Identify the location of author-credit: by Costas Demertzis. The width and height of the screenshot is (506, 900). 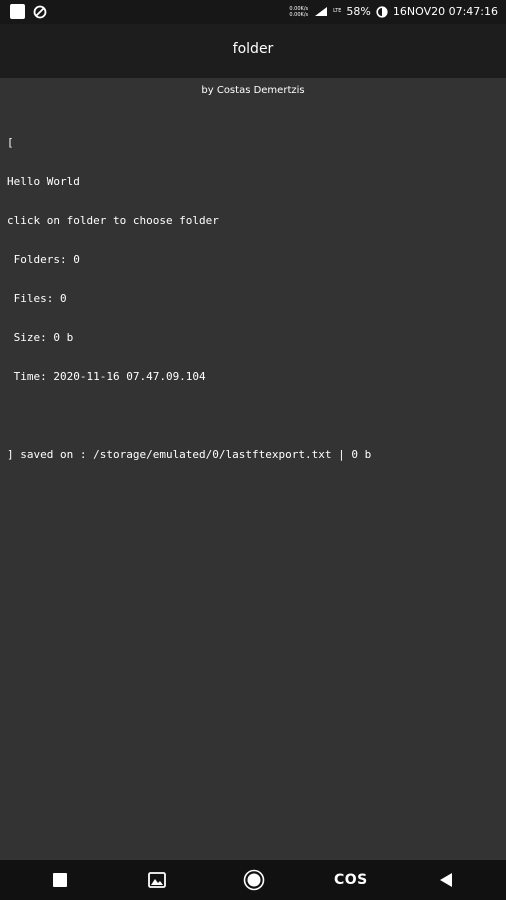
(253, 90).